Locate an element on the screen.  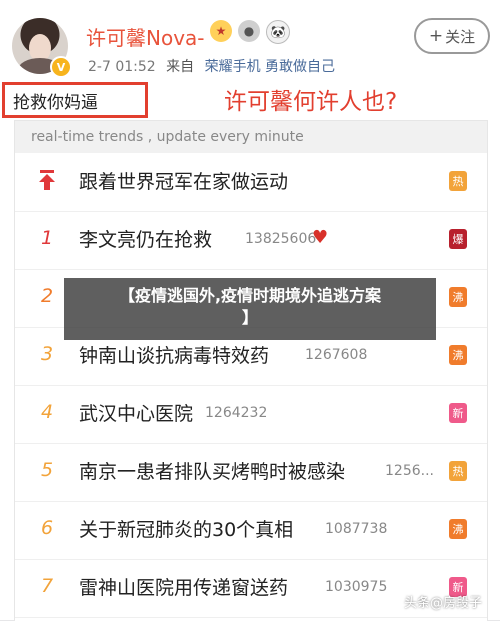
trend-title: 钟南山谈抗病毒特效药 is located at coordinates (174, 354).